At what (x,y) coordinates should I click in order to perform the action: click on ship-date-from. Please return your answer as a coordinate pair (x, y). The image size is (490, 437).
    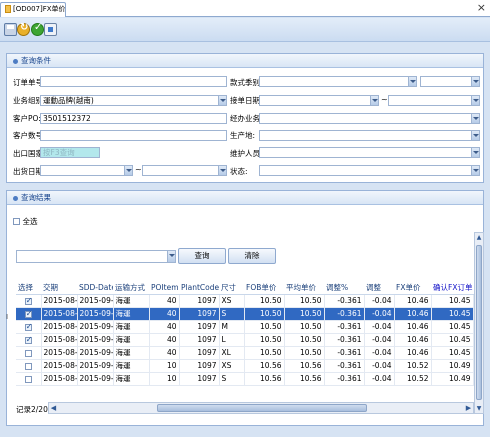
    Looking at the image, I should click on (86, 170).